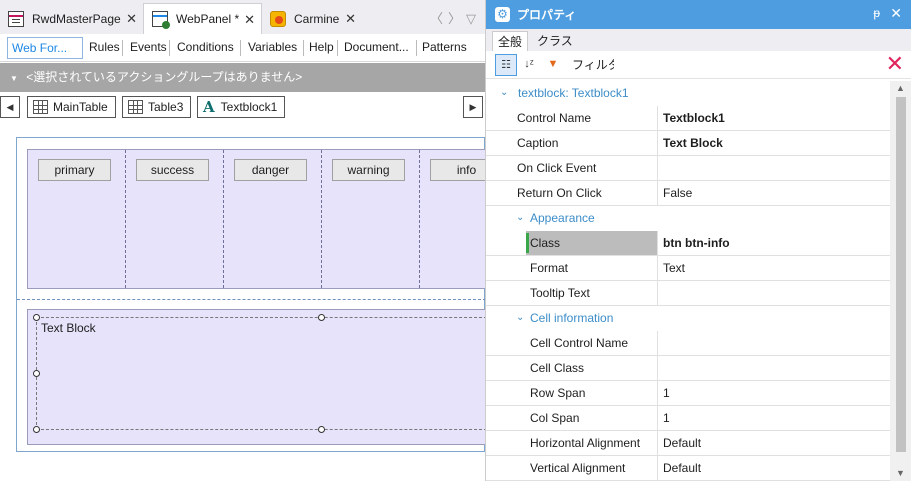  Describe the element at coordinates (876, 13) in the screenshot. I see `pin-icon: ᵽ` at that location.